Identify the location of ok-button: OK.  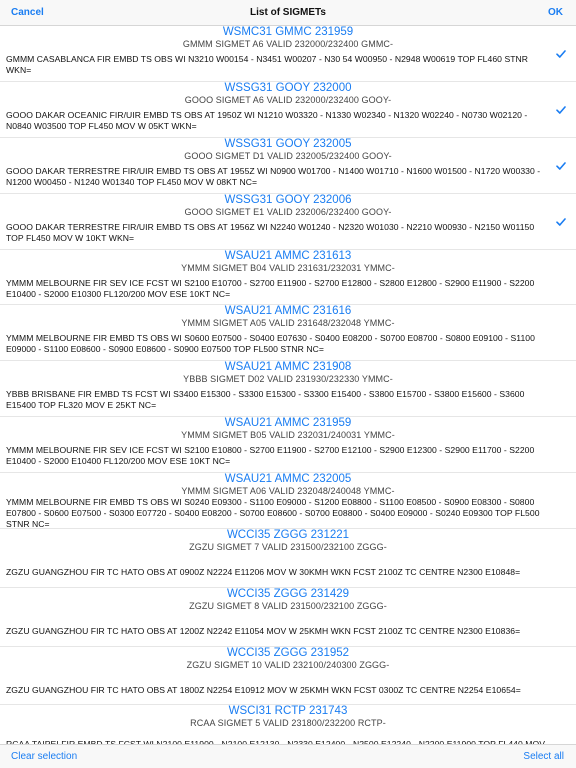
(555, 12).